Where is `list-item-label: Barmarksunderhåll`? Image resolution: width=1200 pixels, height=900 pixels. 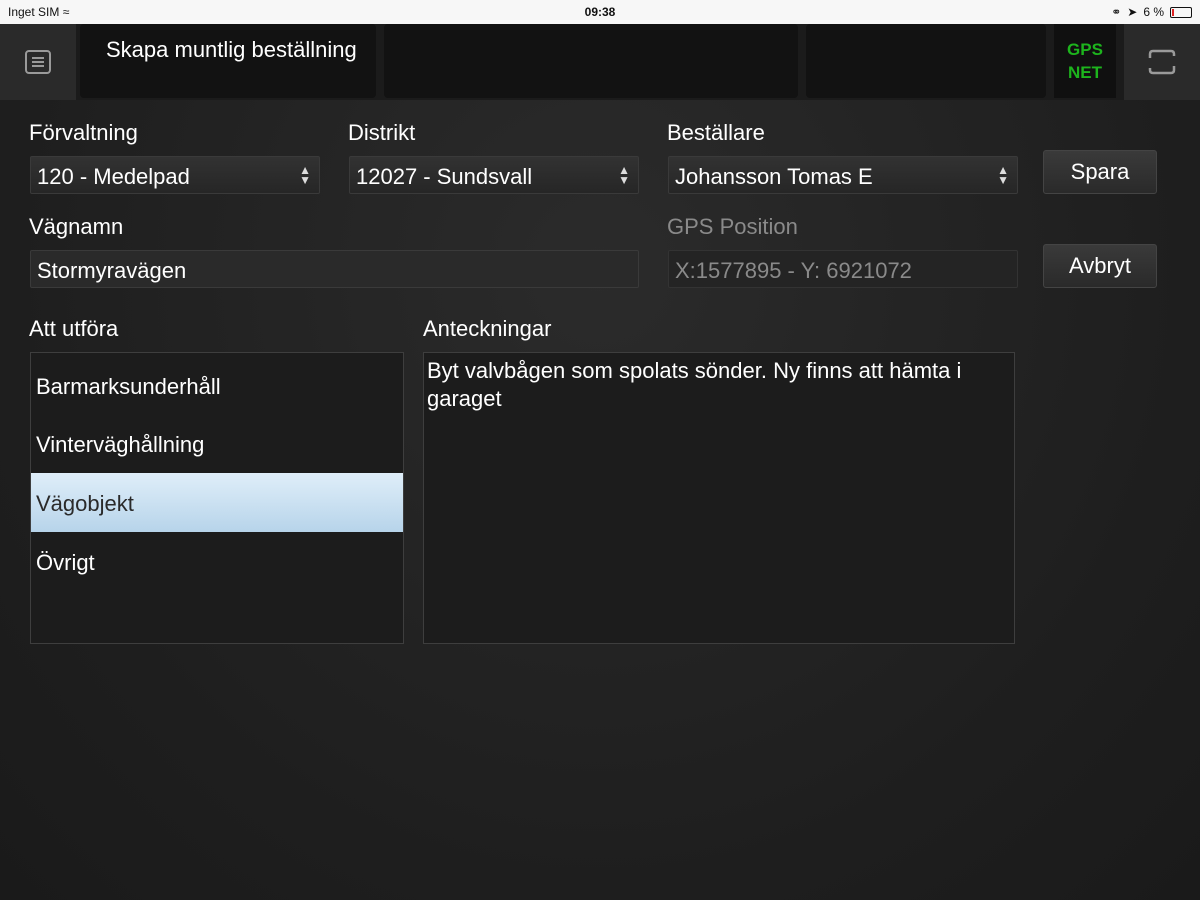 list-item-label: Barmarksunderhåll is located at coordinates (128, 386).